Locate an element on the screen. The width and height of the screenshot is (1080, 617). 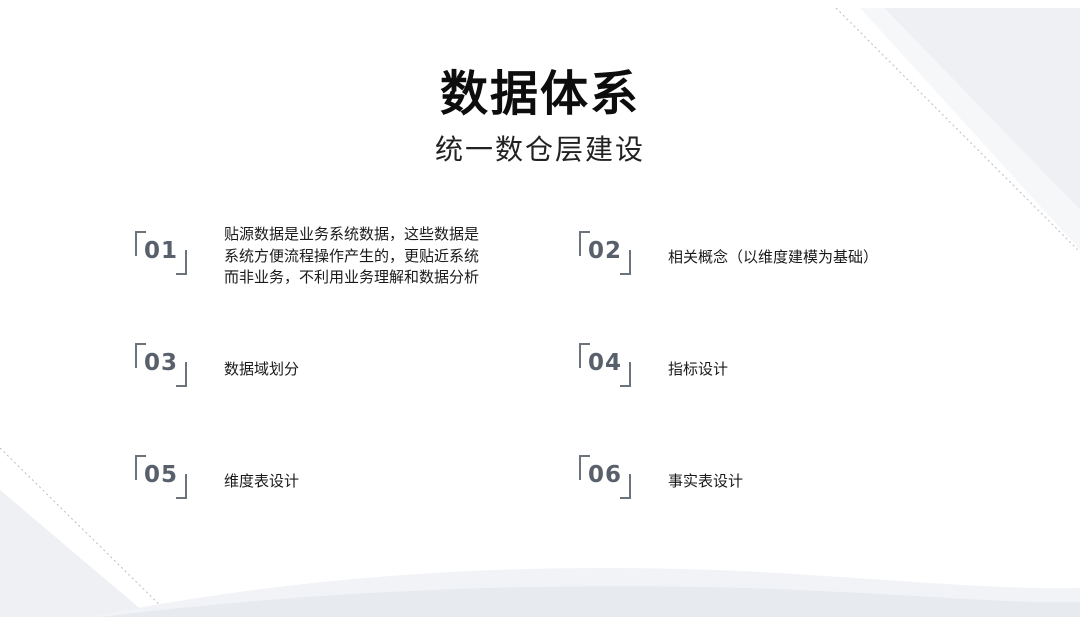
number-badge: 03 is located at coordinates (161, 365).